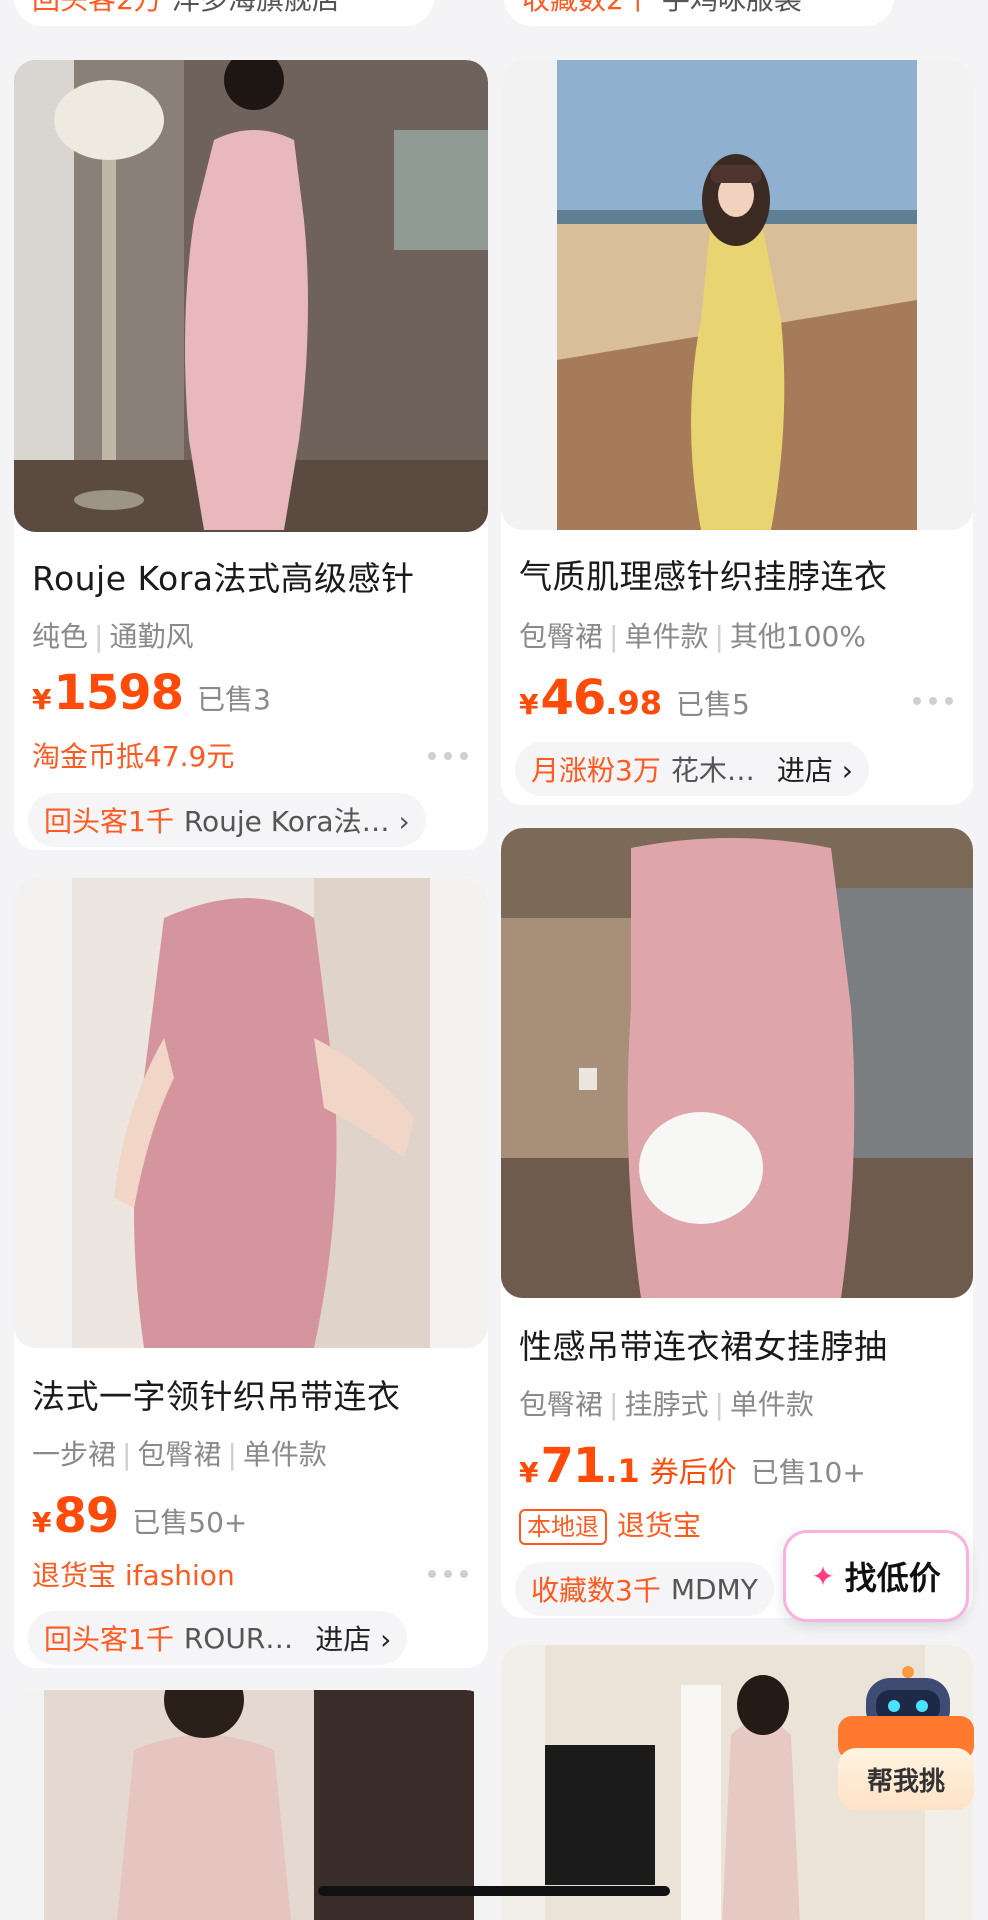  I want to click on top-right-shop-pill: 收藏数2千 手鸡咏服装, so click(699, 13).